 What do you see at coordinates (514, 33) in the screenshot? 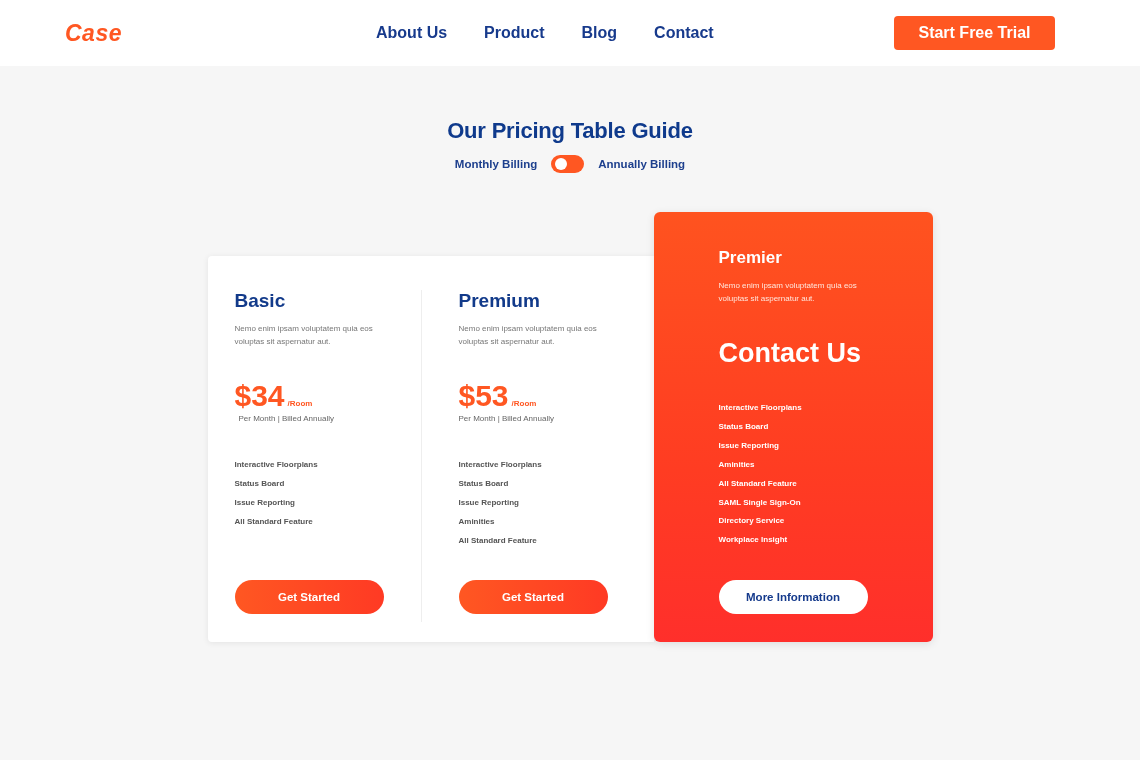
I see `nav-link: Product` at bounding box center [514, 33].